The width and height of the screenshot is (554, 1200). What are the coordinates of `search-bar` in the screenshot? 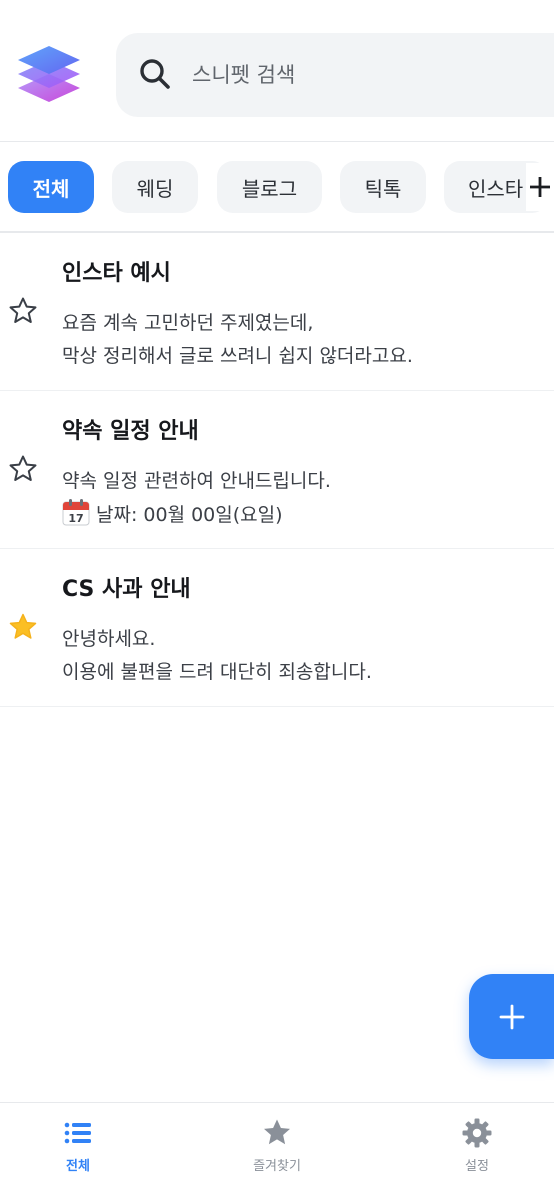 It's located at (335, 75).